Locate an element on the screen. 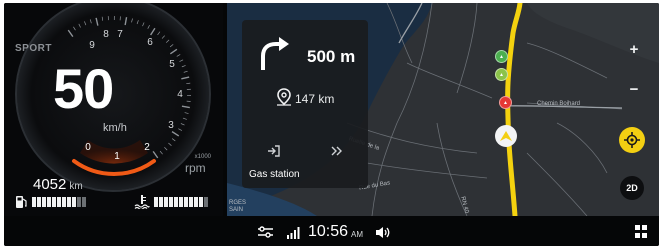  double-chevron-right-icon is located at coordinates (336, 151).